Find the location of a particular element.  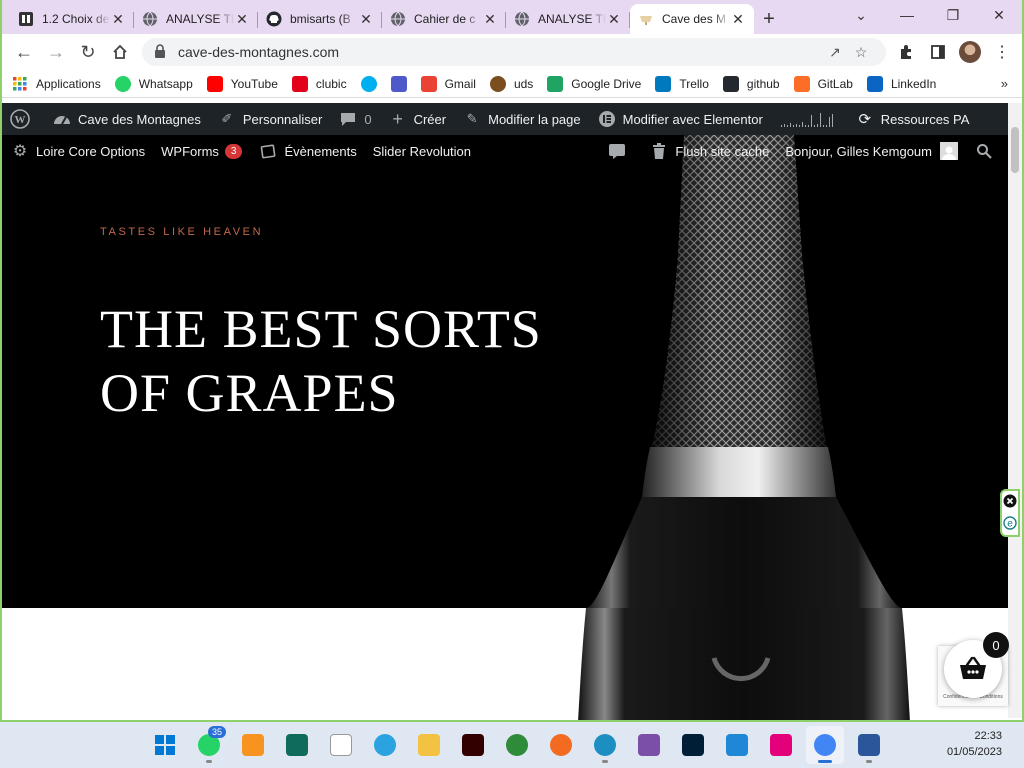

bookmark-item: LinkedIn is located at coordinates (901, 83).